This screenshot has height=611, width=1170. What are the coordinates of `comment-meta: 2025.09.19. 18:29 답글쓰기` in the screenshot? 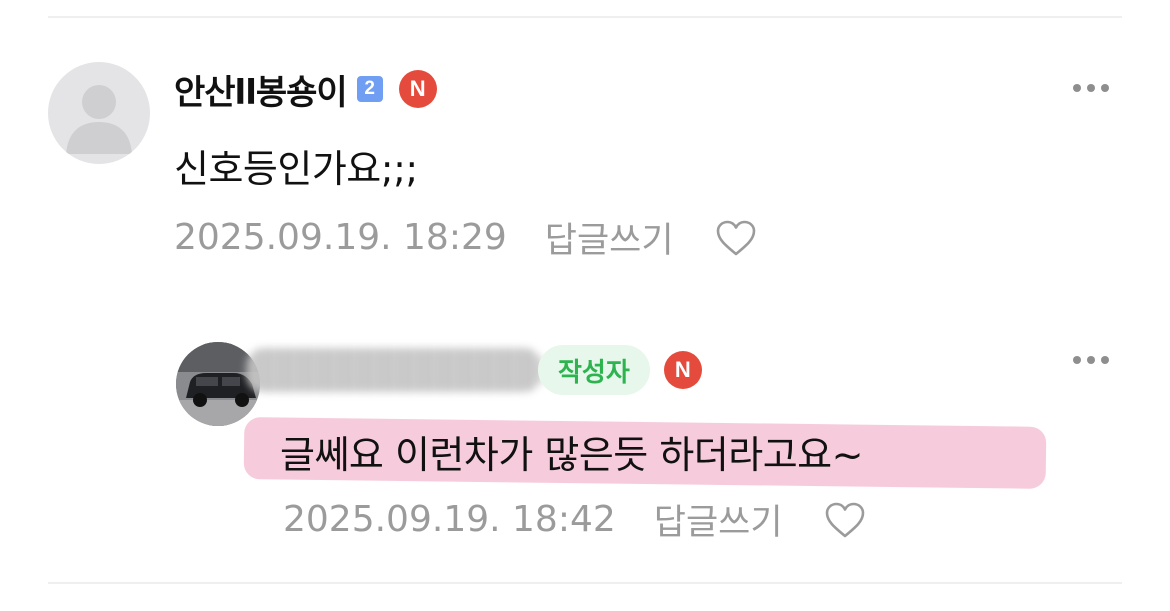 It's located at (466, 237).